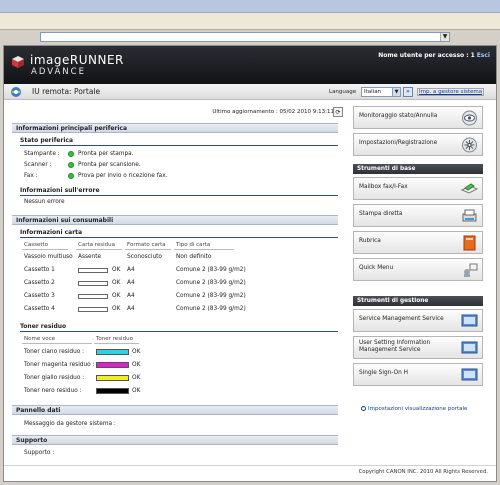 This screenshot has height=485, width=500. I want to click on single-sign-on-label: Single Sign-On H, so click(383, 373).